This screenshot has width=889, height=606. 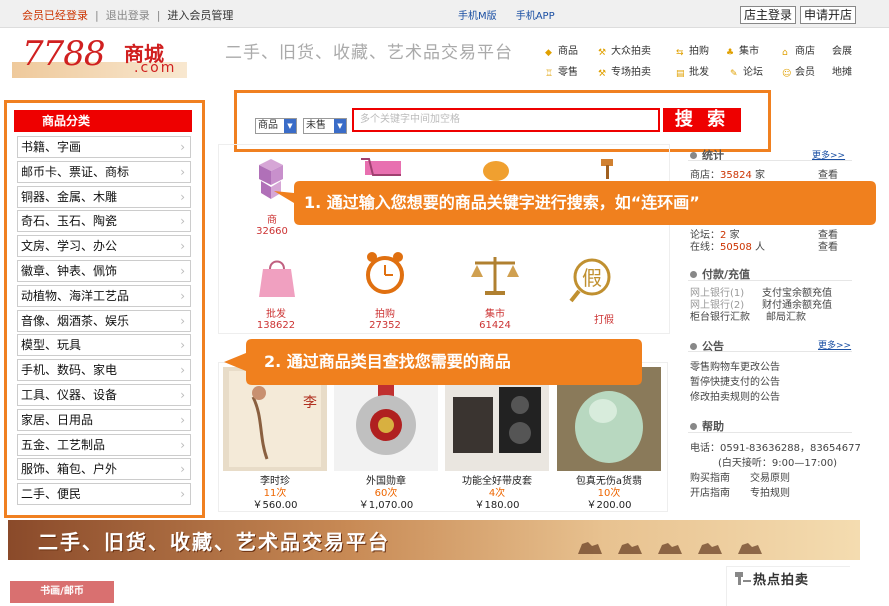 I want to click on search-type-select: 商品 ▼, so click(x=276, y=126).